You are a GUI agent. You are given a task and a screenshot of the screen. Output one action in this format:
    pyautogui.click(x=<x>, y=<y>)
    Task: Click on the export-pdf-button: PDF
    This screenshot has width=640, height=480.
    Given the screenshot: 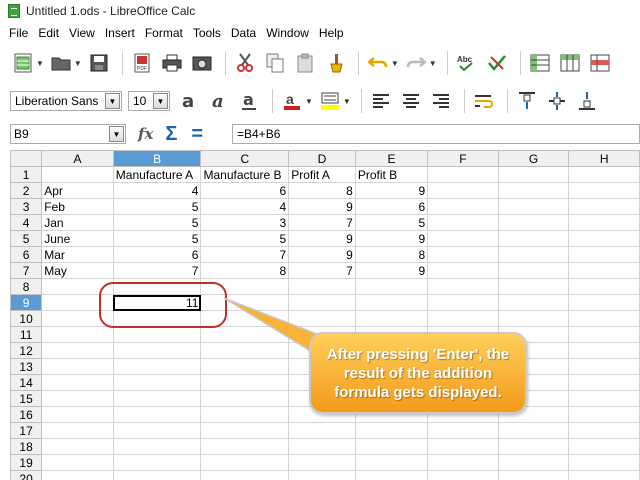 What is the action you would take?
    pyautogui.click(x=142, y=63)
    